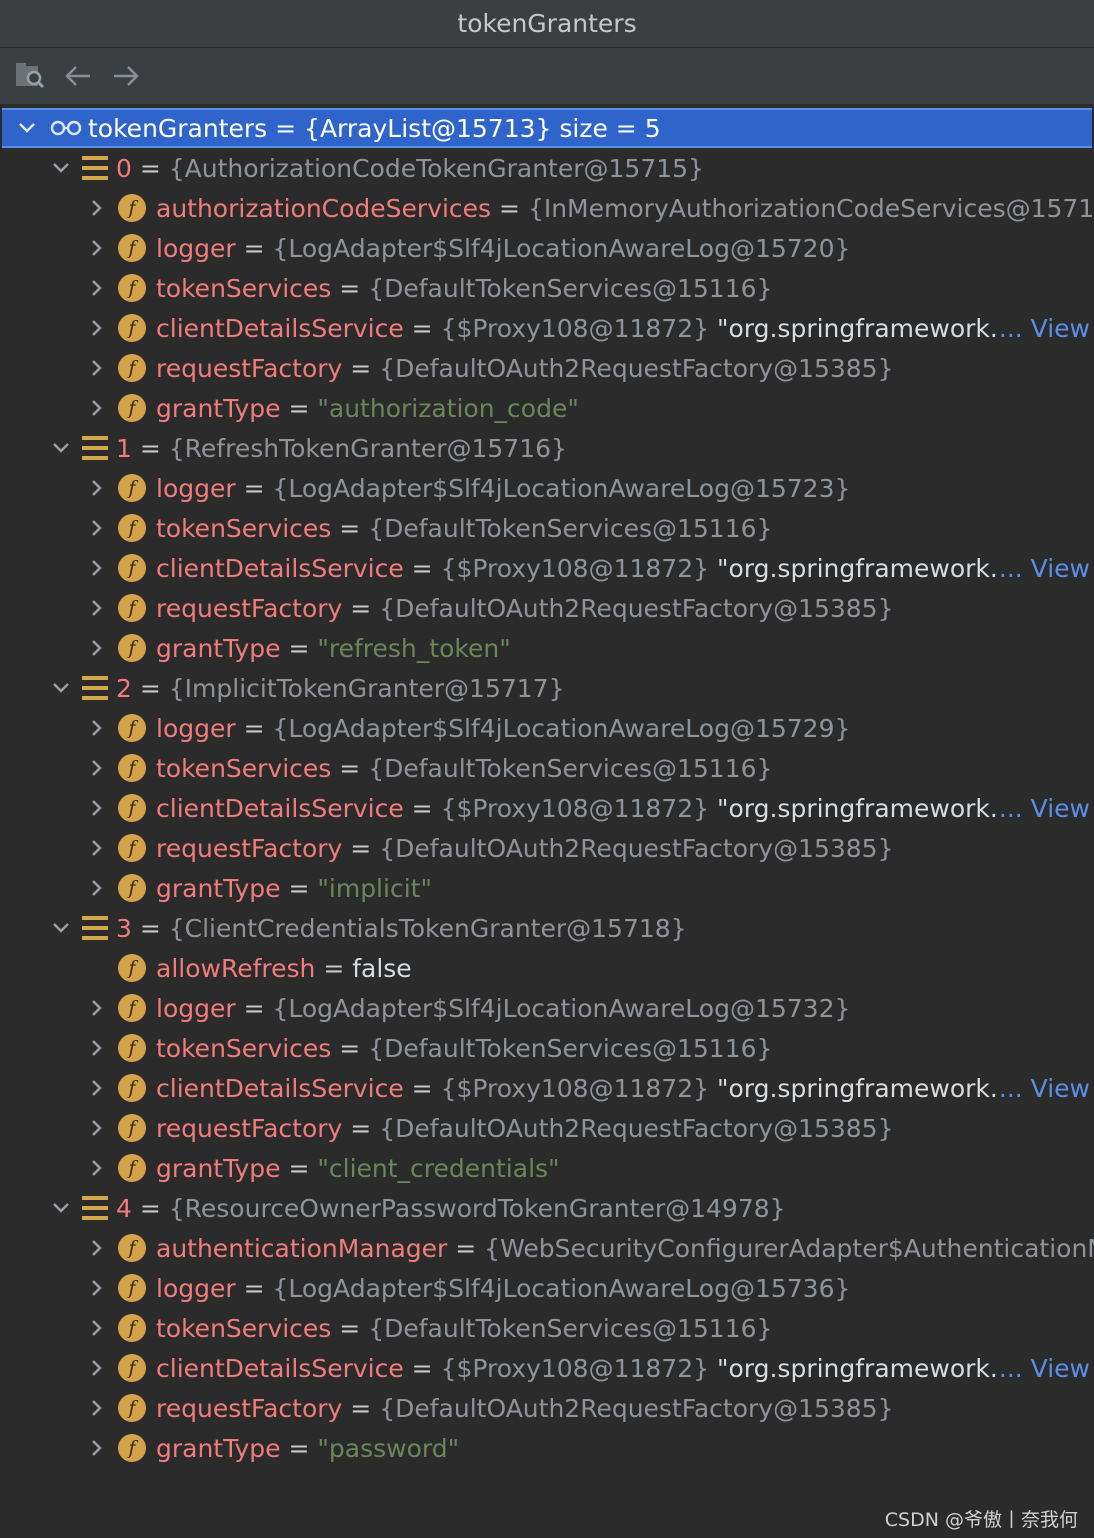  Describe the element at coordinates (124, 1208) in the screenshot. I see `element-index: 4` at that location.